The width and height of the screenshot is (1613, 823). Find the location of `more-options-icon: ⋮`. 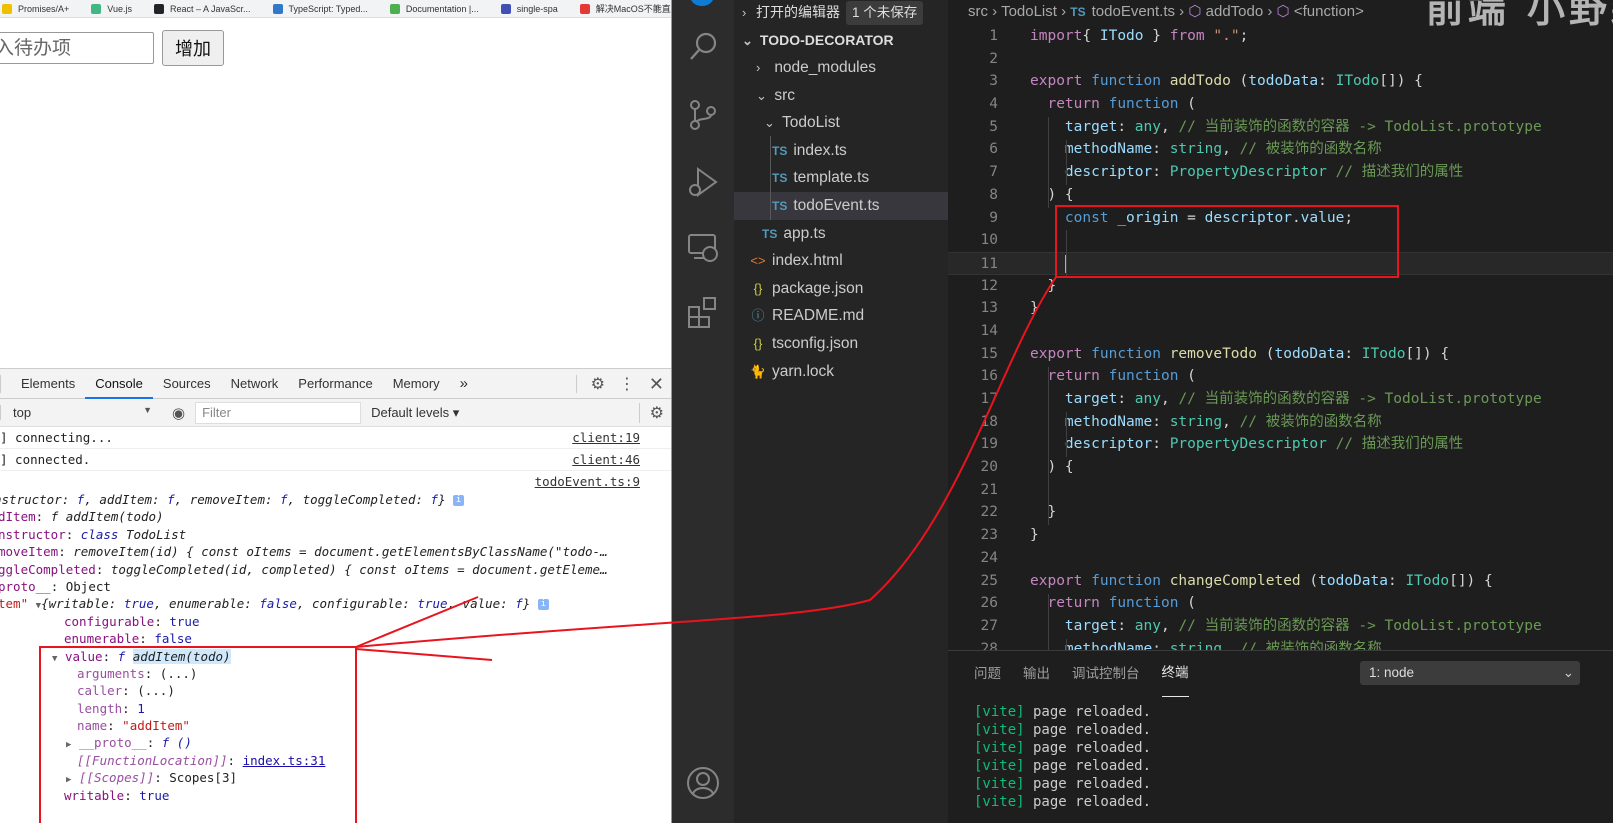

more-options-icon: ⋮ is located at coordinates (627, 384).